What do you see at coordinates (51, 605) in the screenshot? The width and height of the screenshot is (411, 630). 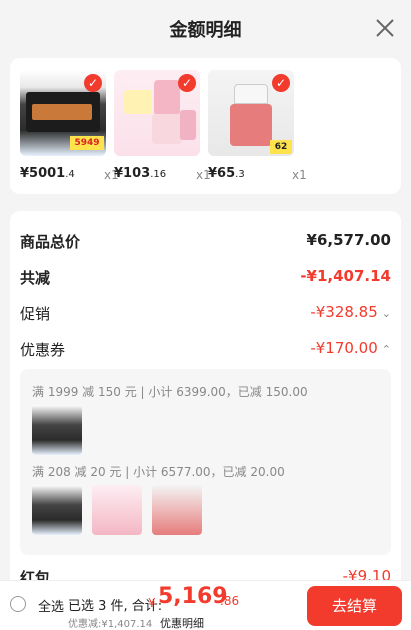 I see `select-all-label: 全选` at bounding box center [51, 605].